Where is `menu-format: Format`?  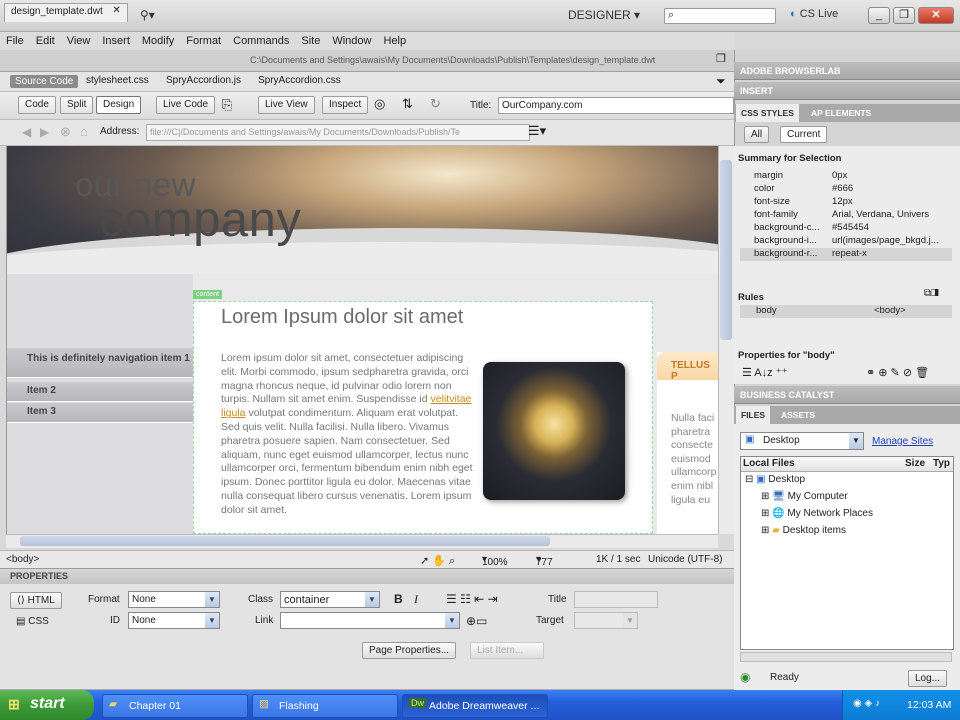
menu-format: Format is located at coordinates (203, 40).